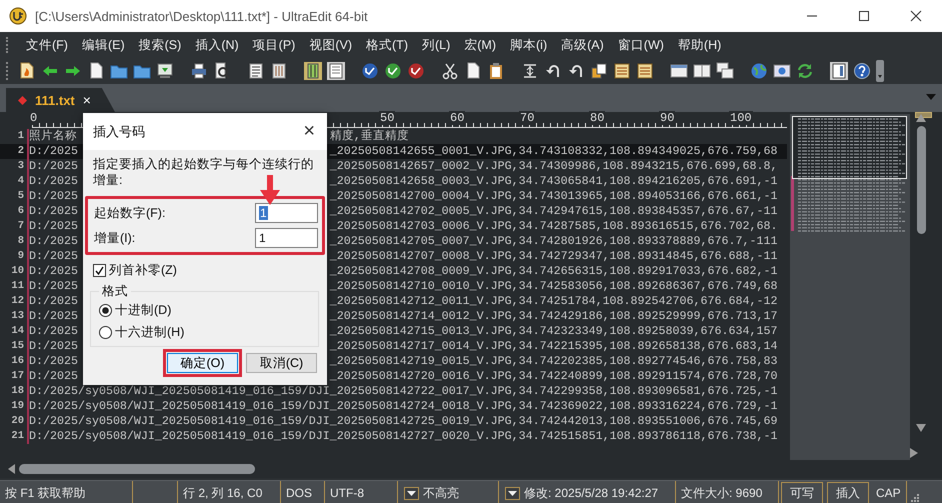  Describe the element at coordinates (14, 241) in the screenshot. I see `line-number: 8` at that location.